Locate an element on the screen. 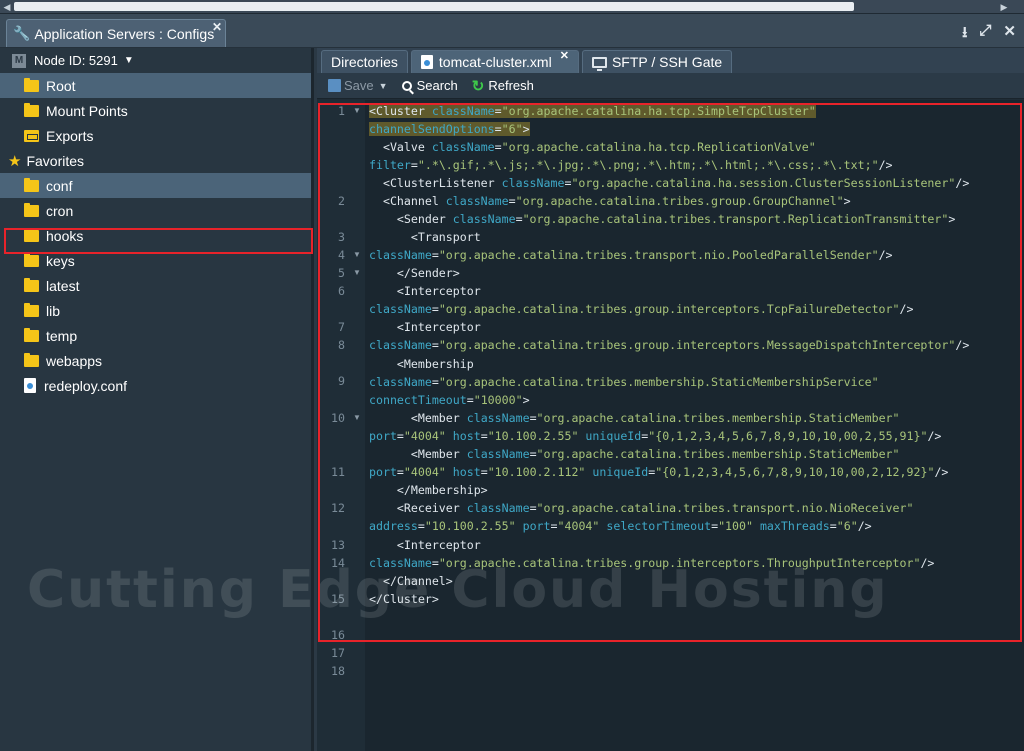  tab-sftp-ssh-gate: SFTP / SSH Gate is located at coordinates (657, 61).